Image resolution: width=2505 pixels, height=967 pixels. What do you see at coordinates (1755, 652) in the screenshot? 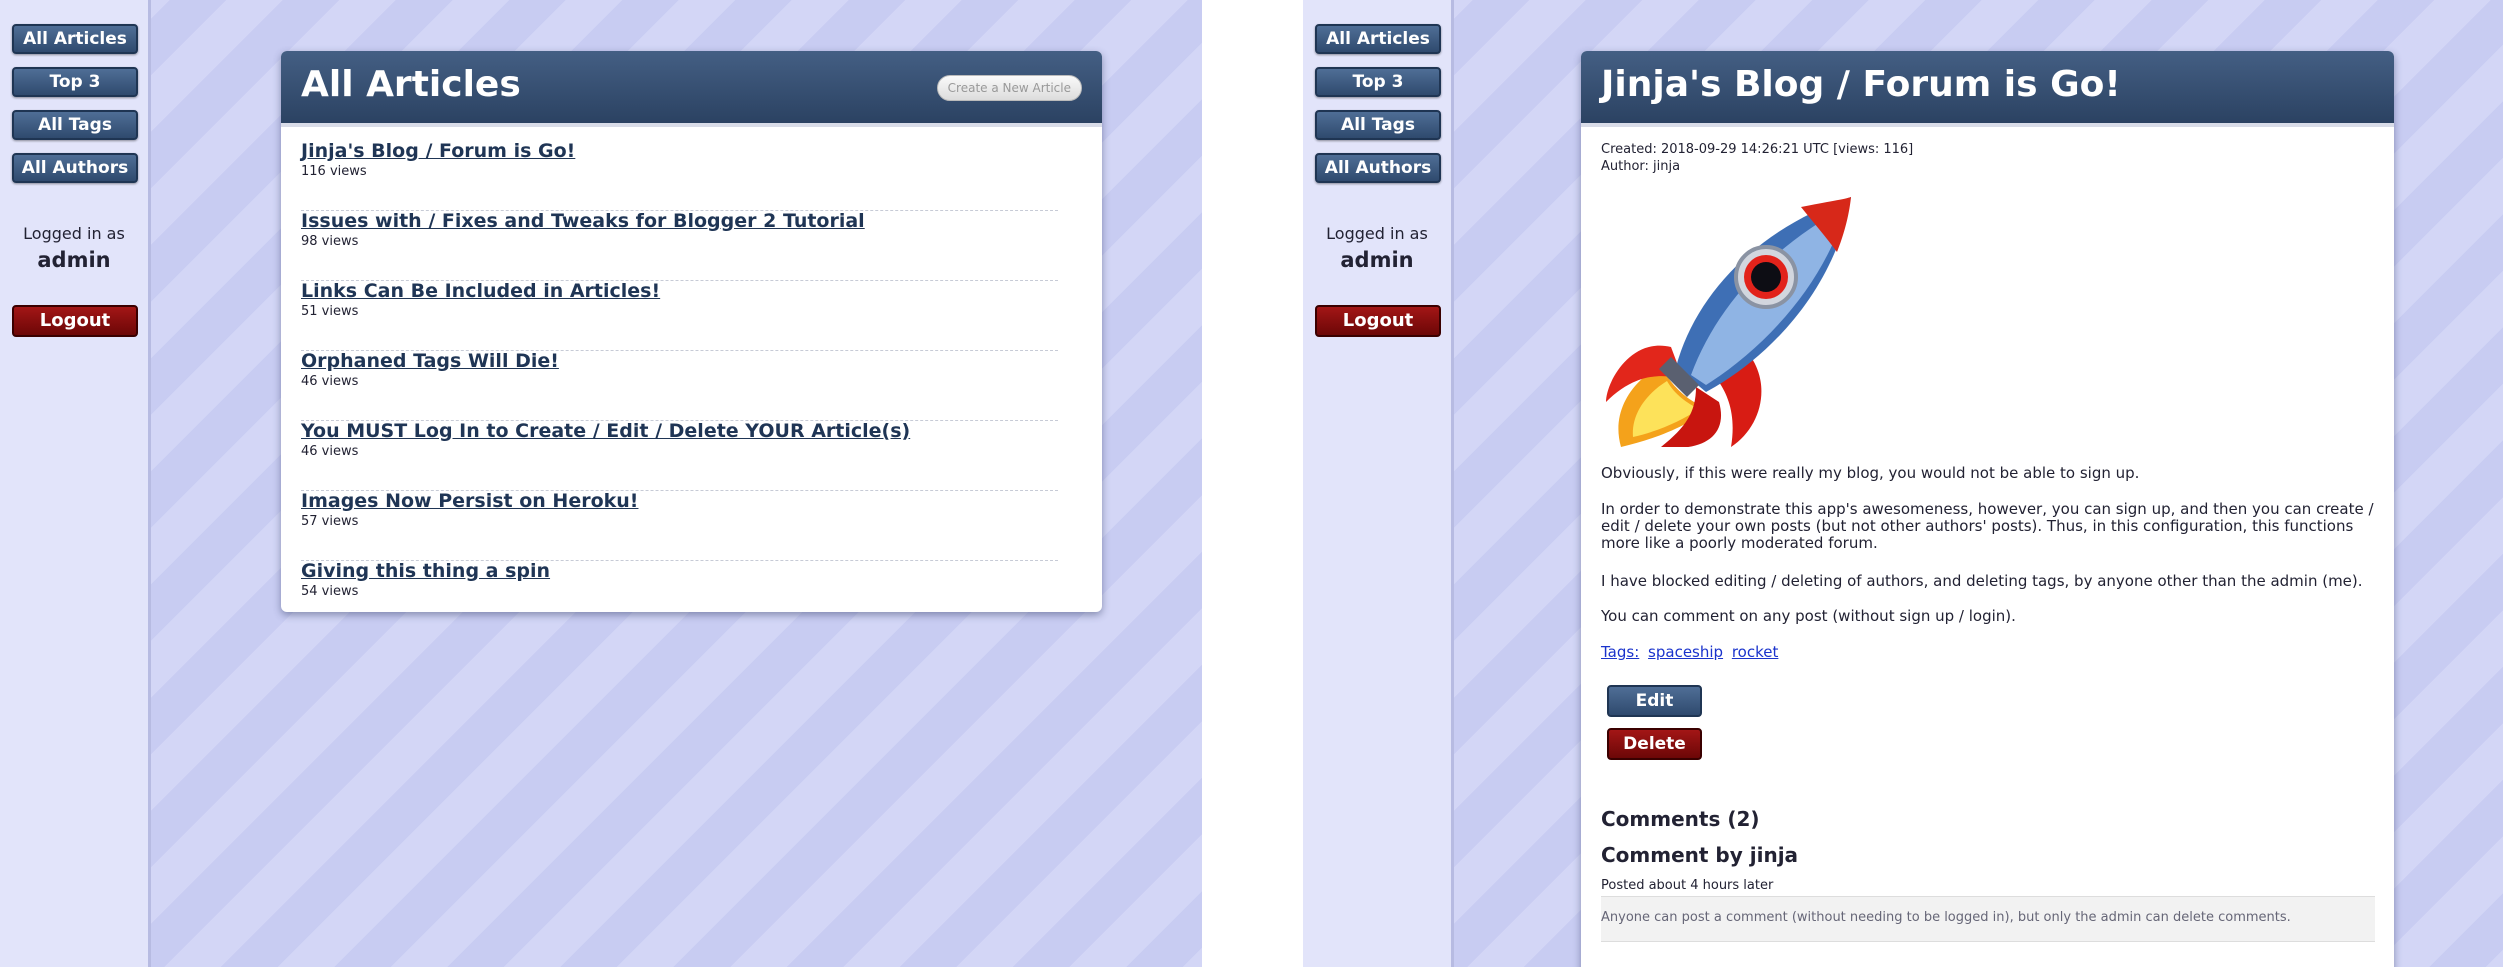
I see `tag-link-rocket: rocket` at bounding box center [1755, 652].